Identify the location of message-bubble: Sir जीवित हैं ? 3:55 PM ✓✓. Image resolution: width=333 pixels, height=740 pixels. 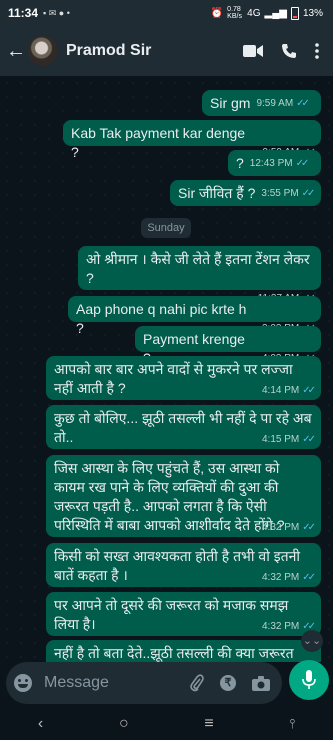
(245, 193).